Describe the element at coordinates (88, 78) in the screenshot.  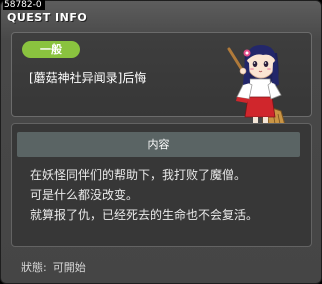
I see `quest-title: [蘑菇神社异闻录]后悔` at that location.